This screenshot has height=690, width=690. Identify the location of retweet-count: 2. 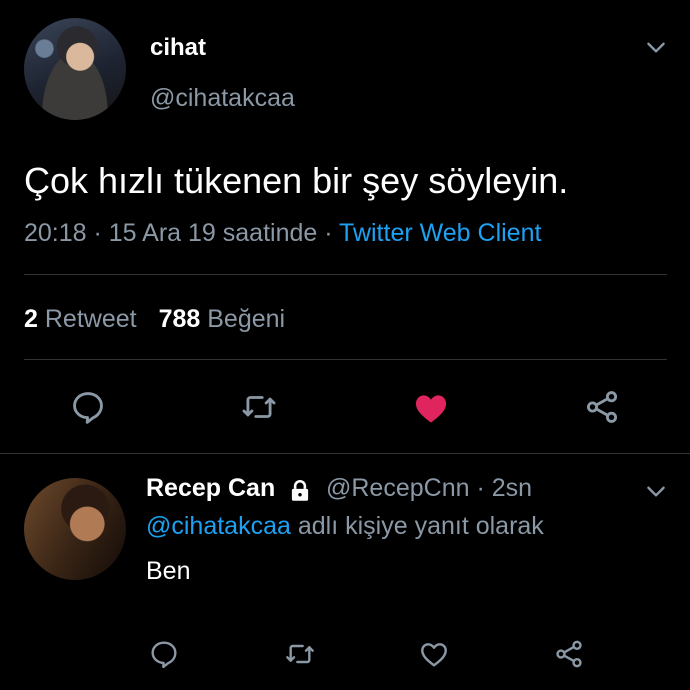
(31, 319).